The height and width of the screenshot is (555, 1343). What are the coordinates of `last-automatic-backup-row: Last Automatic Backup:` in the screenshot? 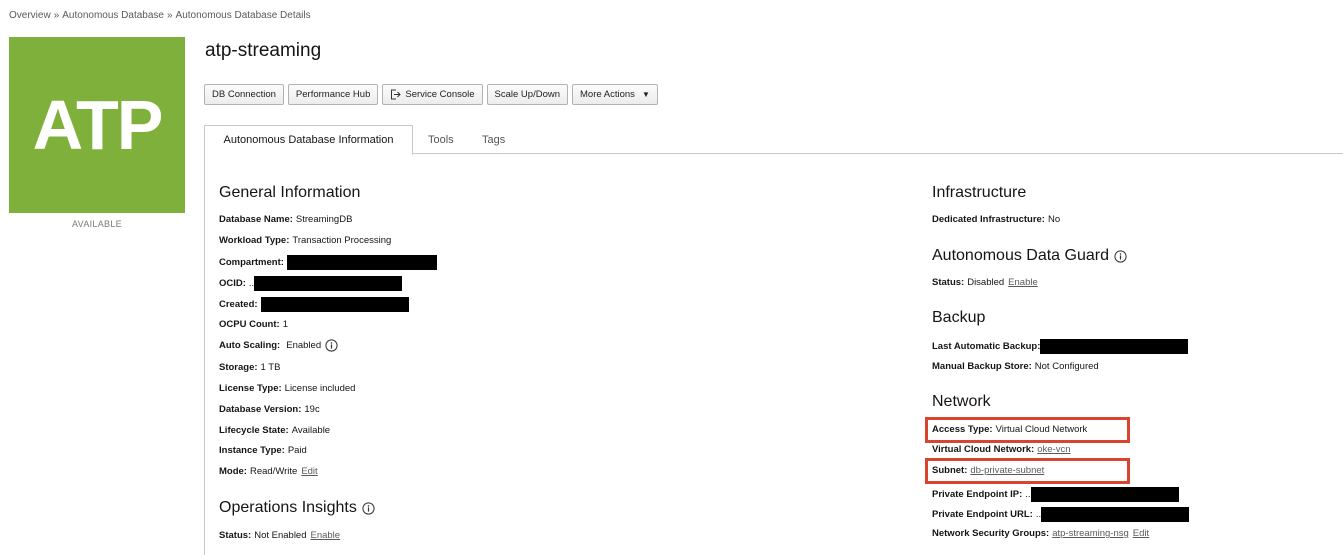 It's located at (1060, 346).